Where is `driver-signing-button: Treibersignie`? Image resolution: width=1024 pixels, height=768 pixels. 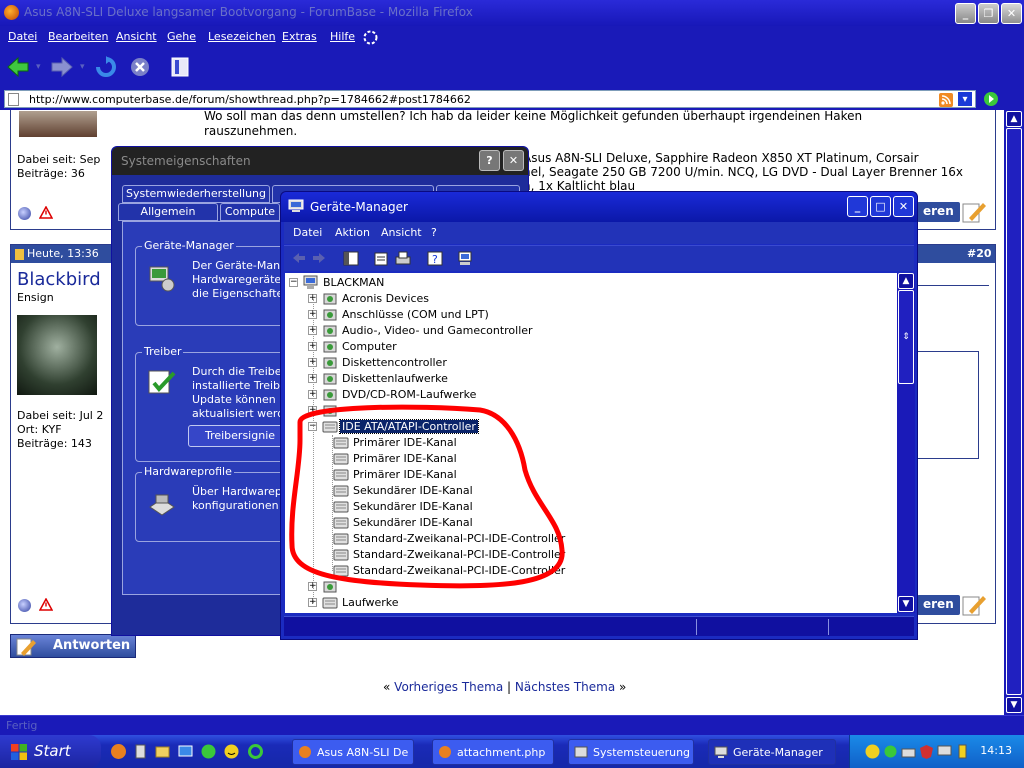
driver-signing-button: Treibersignie is located at coordinates (240, 436).